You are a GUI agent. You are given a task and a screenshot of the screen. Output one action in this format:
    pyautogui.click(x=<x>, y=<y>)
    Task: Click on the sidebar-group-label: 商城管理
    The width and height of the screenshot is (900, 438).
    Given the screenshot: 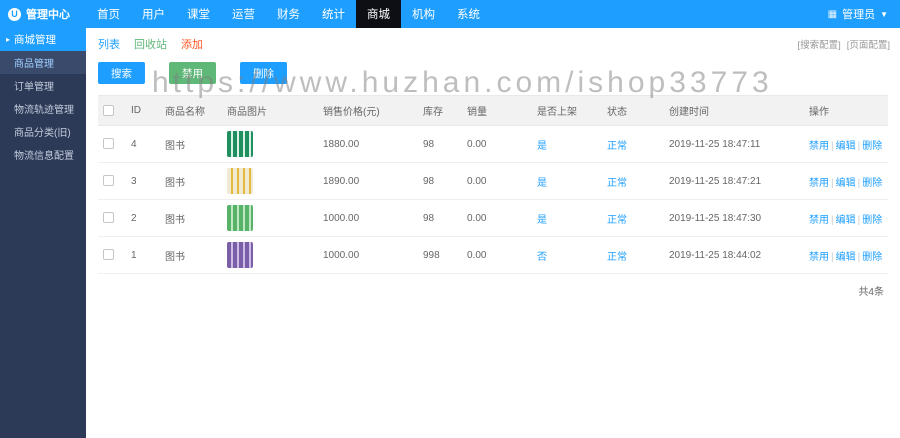 What is the action you would take?
    pyautogui.click(x=35, y=40)
    